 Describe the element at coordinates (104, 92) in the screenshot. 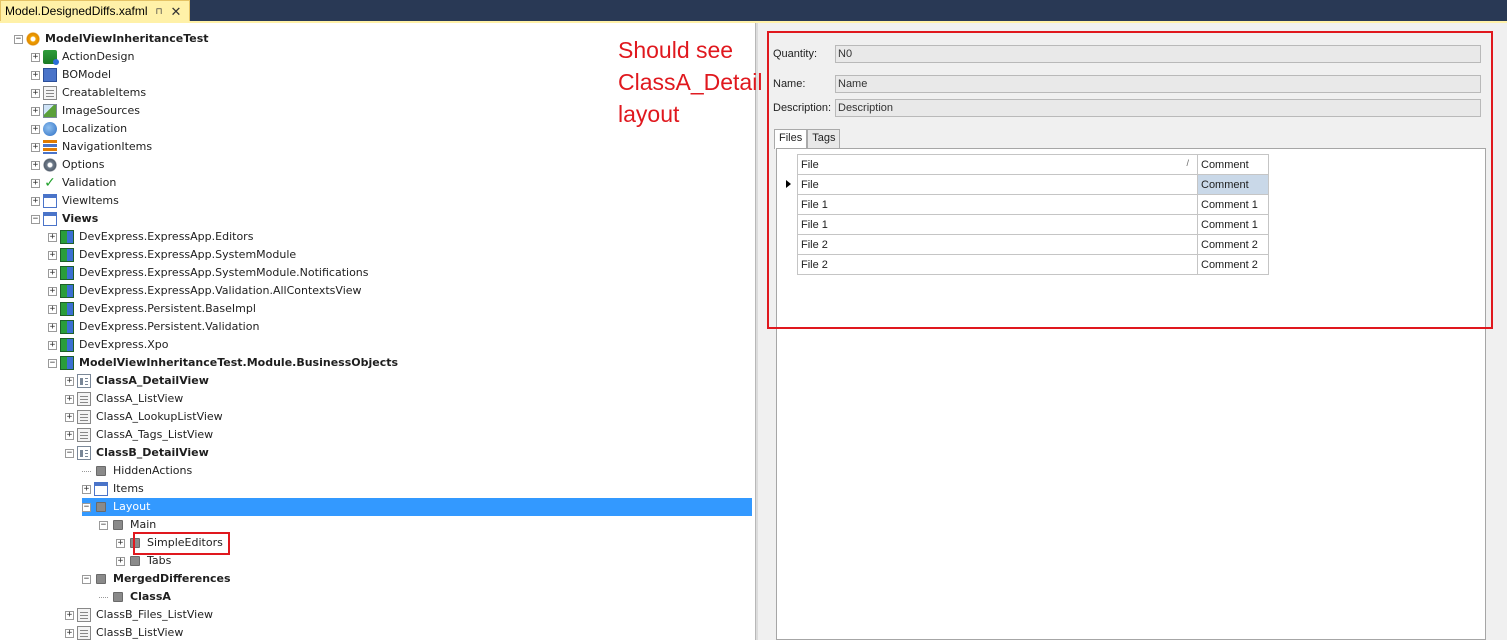

I see `tree-node-label: CreatableItems` at that location.